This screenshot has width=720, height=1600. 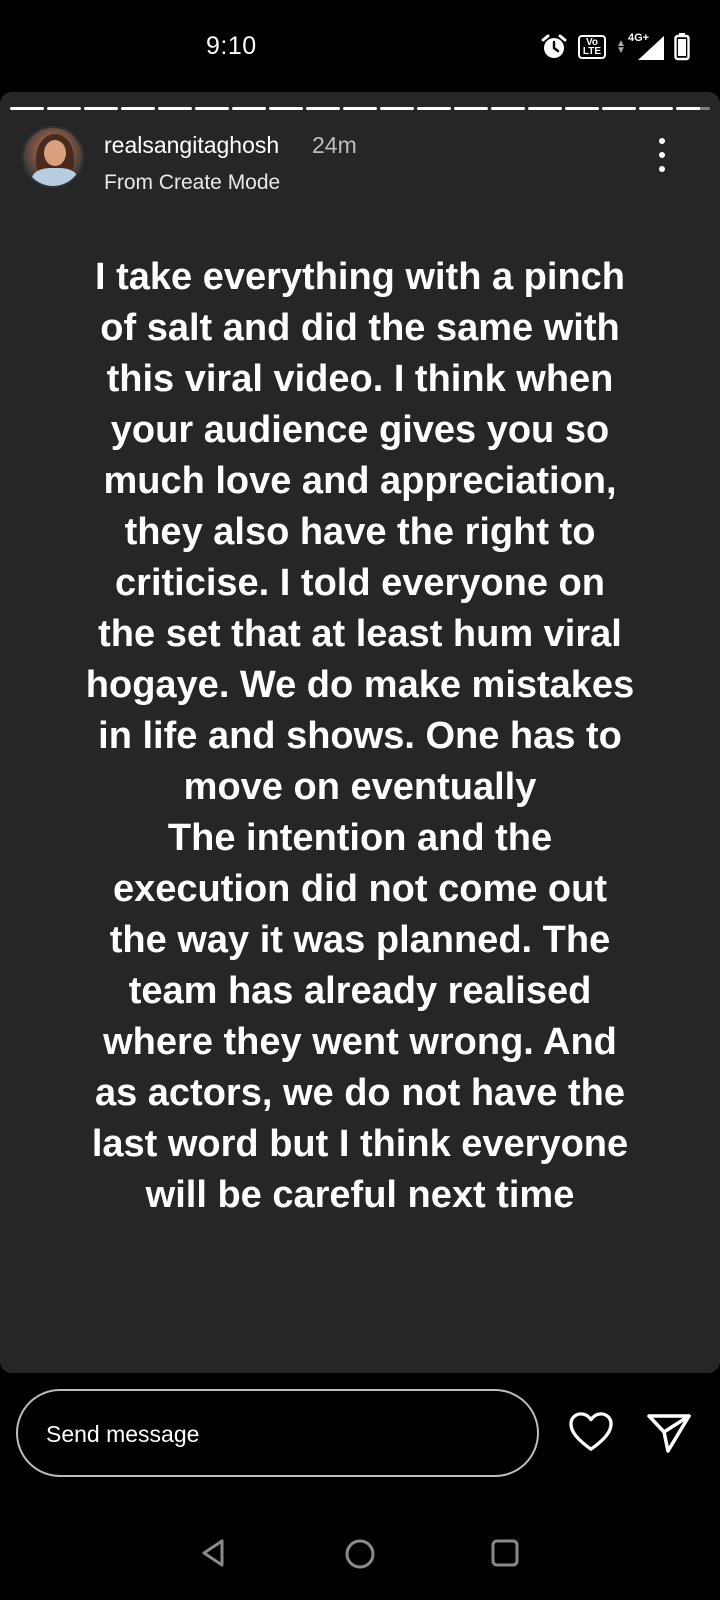 What do you see at coordinates (682, 47) in the screenshot?
I see `battery-icon` at bounding box center [682, 47].